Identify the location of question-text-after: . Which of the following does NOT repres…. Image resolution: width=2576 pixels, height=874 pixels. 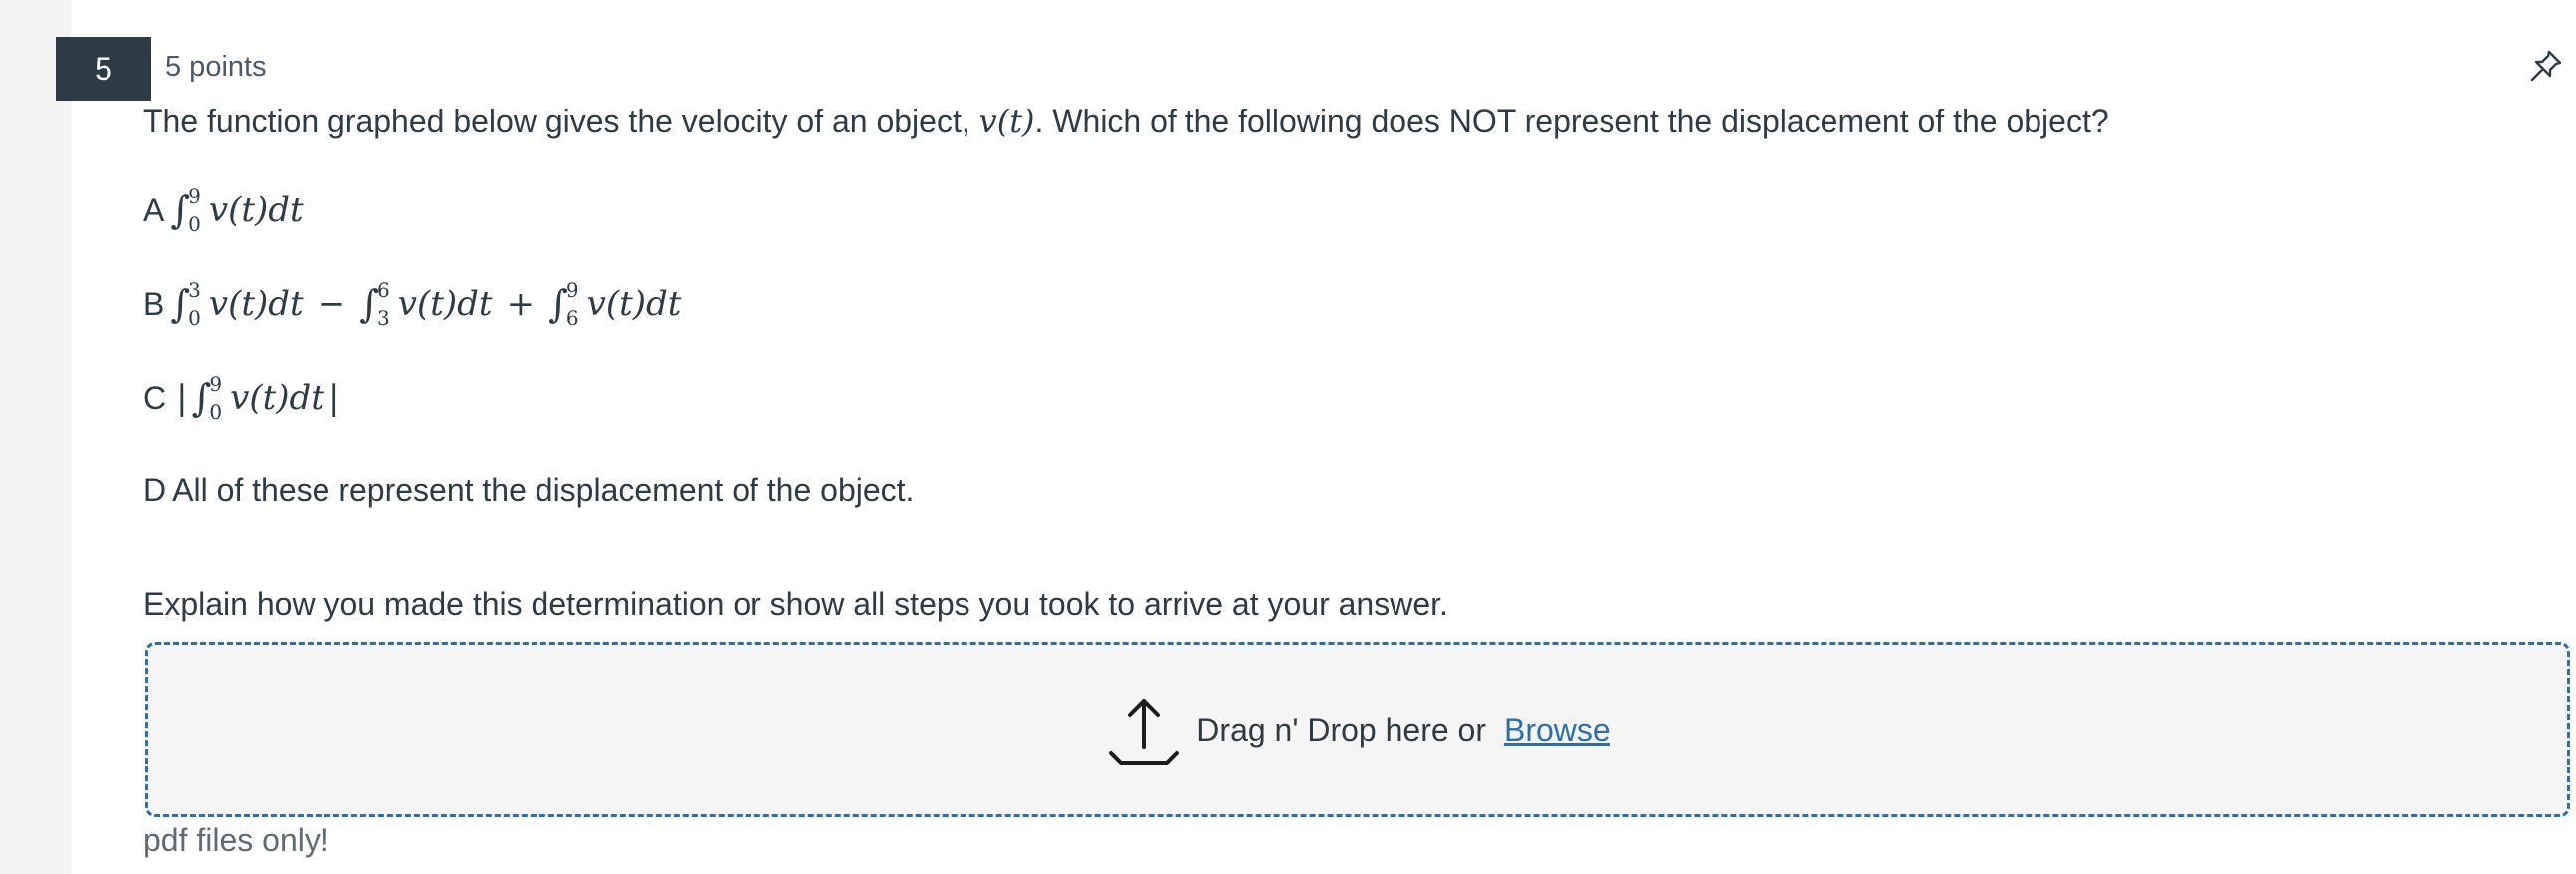
(1571, 121).